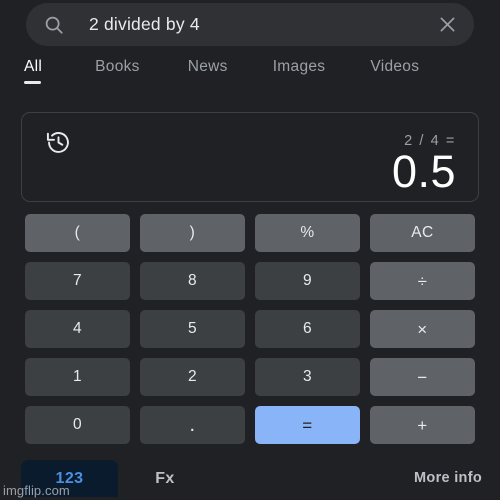 This screenshot has height=500, width=500. What do you see at coordinates (307, 281) in the screenshot?
I see `key-9: 9` at bounding box center [307, 281].